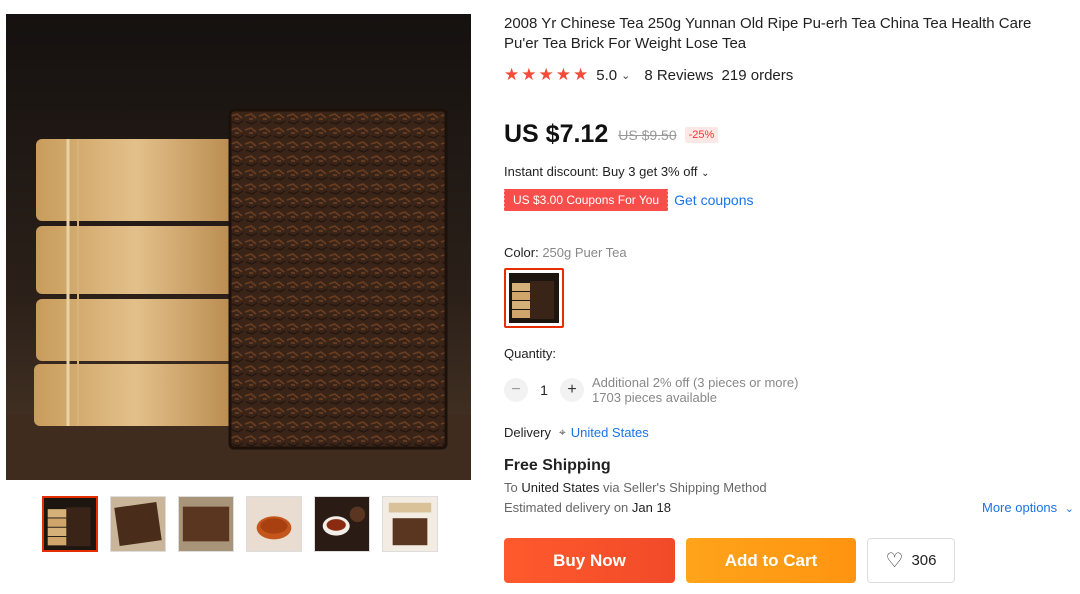 This screenshot has width=1080, height=594. Describe the element at coordinates (585, 200) in the screenshot. I see `coupon-badge: US $3.00 Coupons For You` at that location.